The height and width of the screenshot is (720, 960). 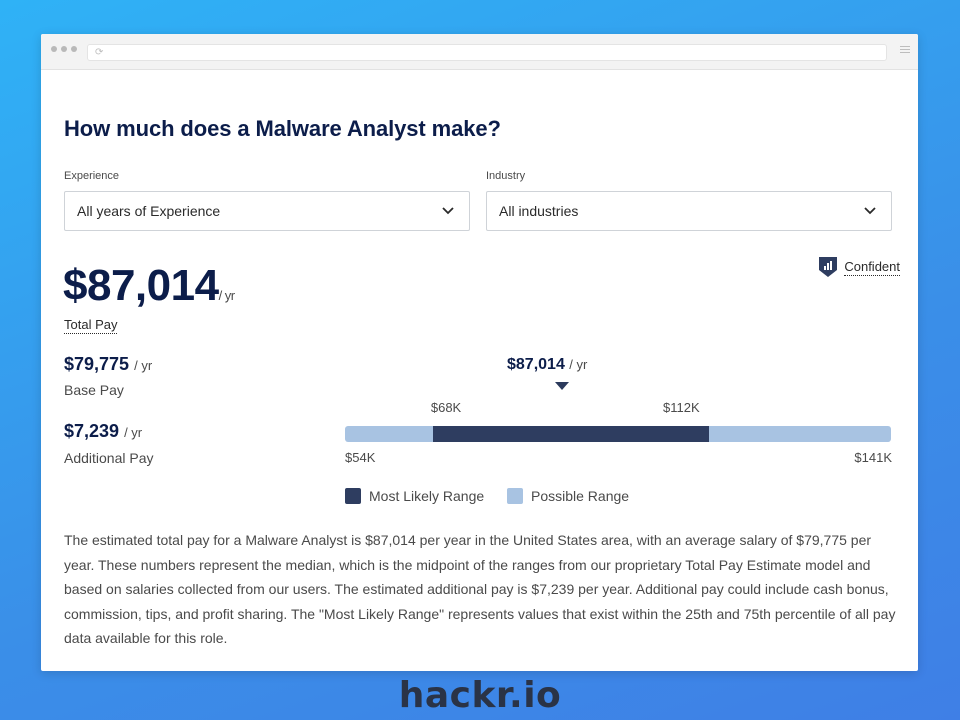 I want to click on base-pay-amount: $79,775, so click(x=97, y=364).